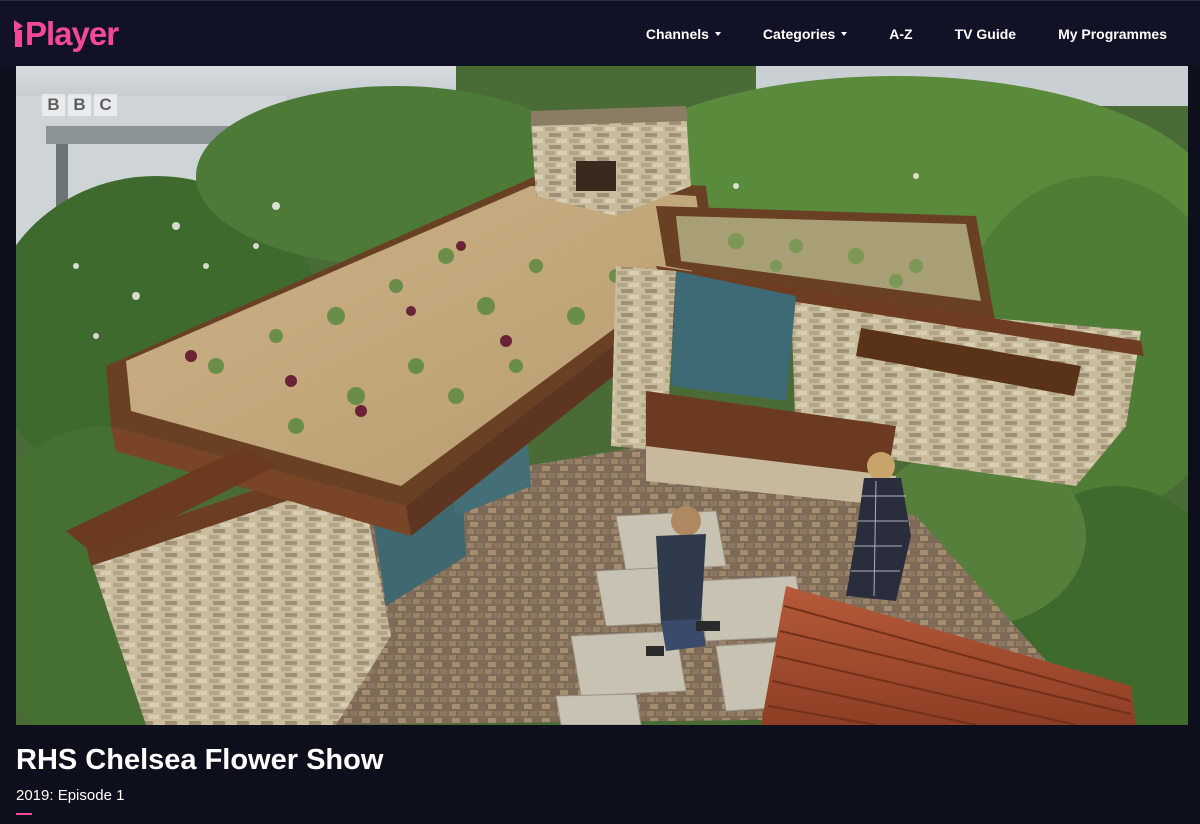 This screenshot has width=1200, height=824. I want to click on nav-tv-guide-label: TV Guide, so click(985, 34).